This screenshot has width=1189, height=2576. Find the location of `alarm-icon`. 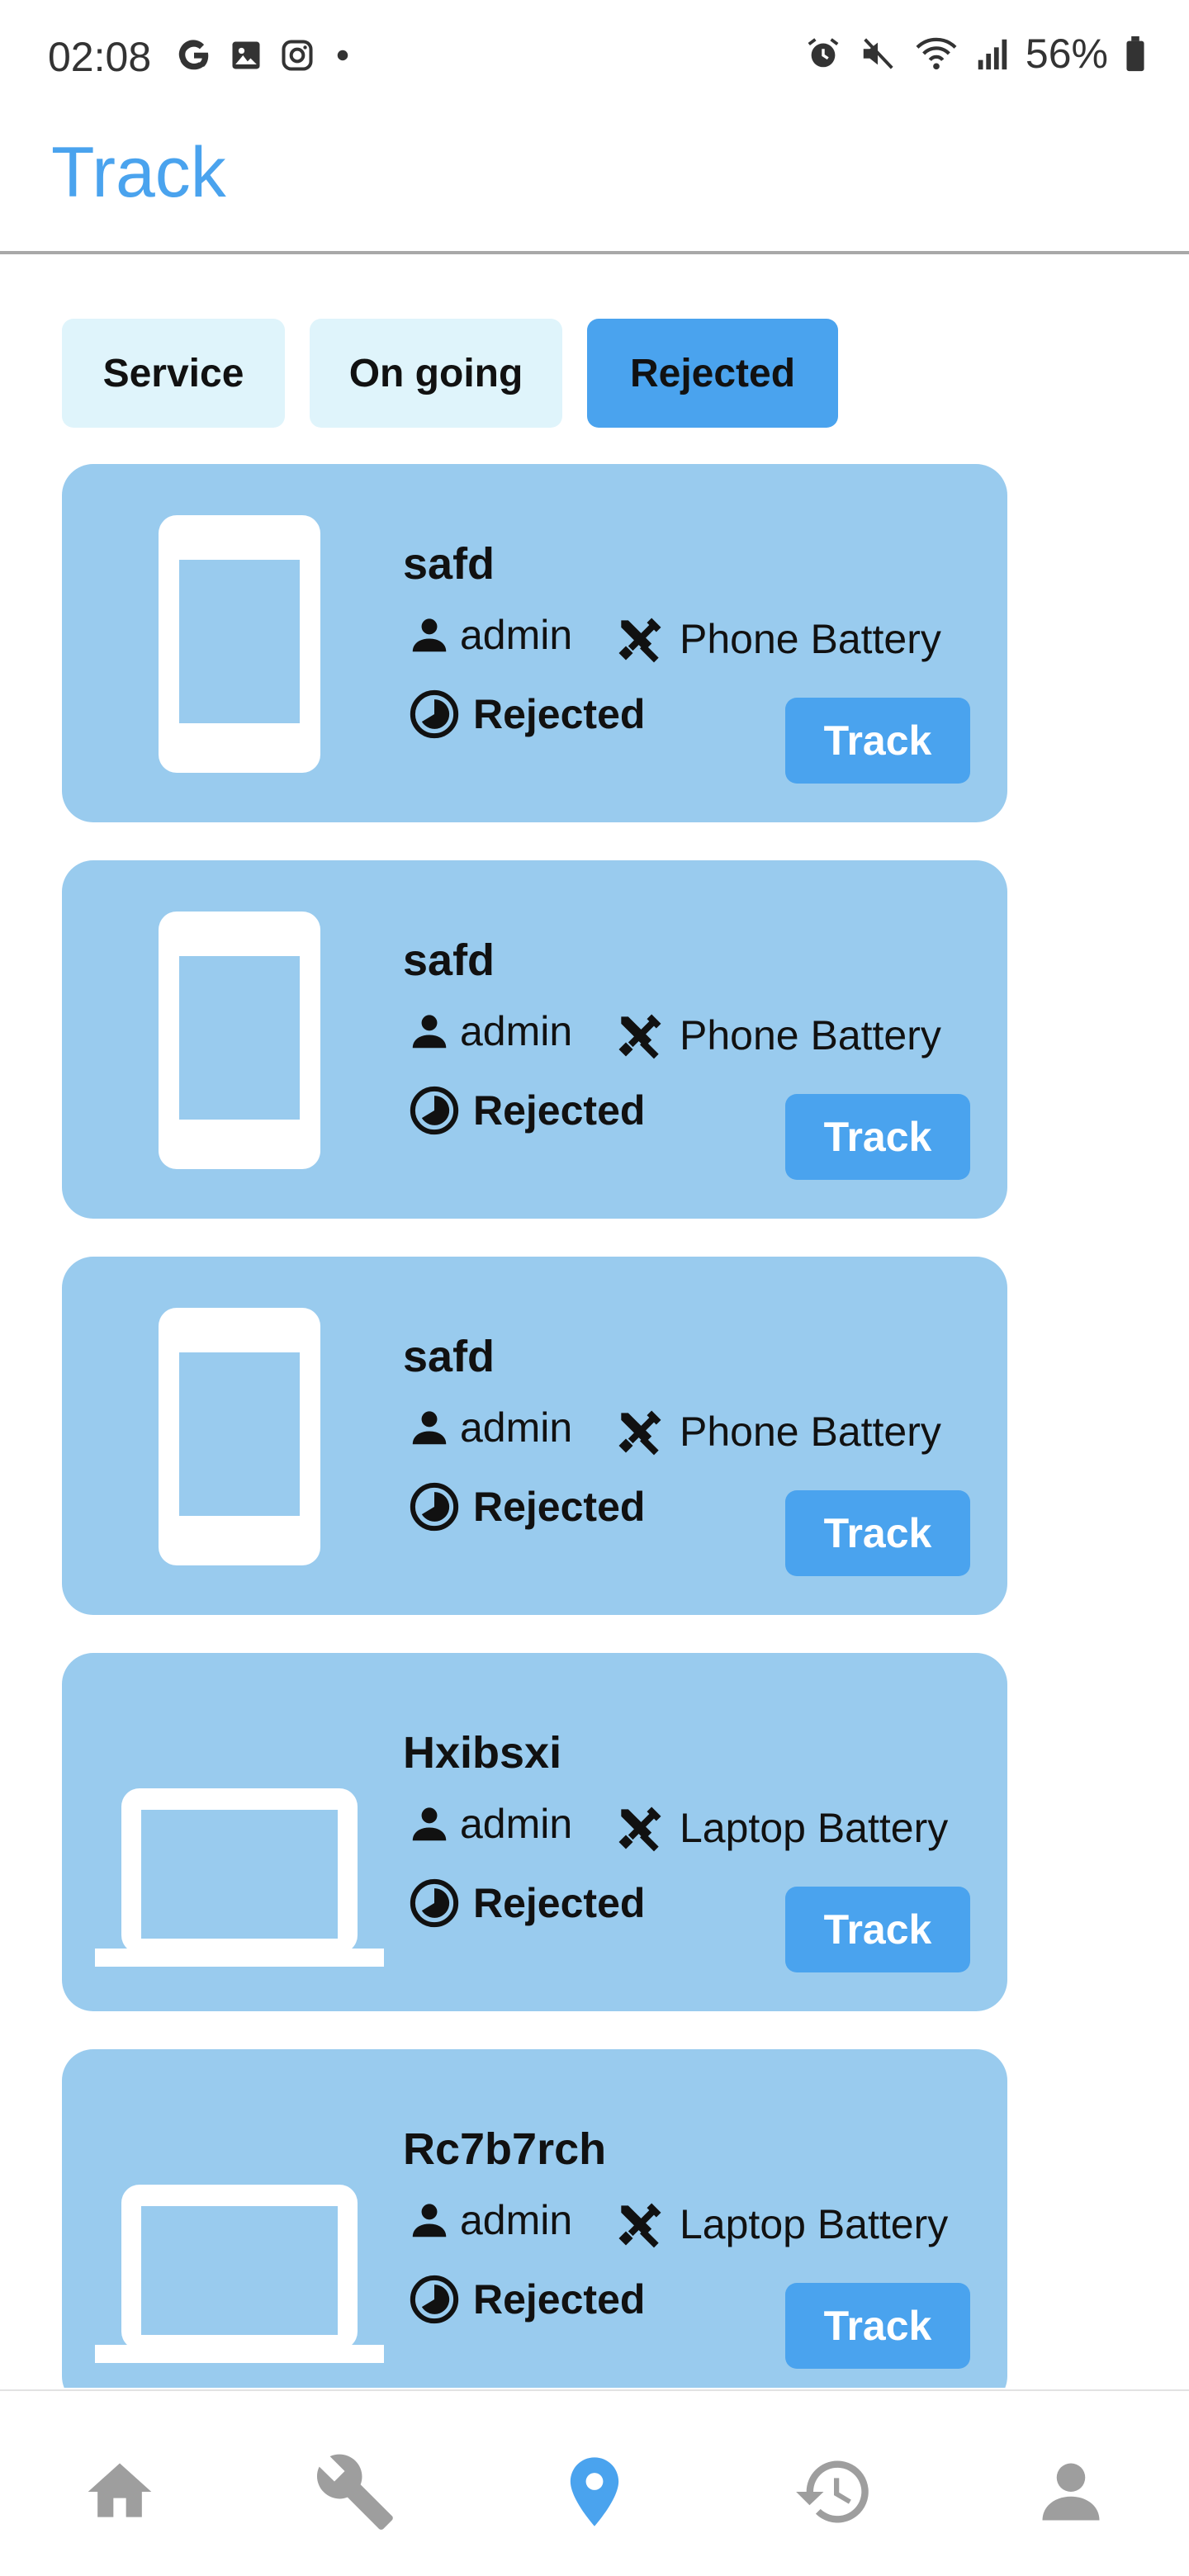

alarm-icon is located at coordinates (823, 53).